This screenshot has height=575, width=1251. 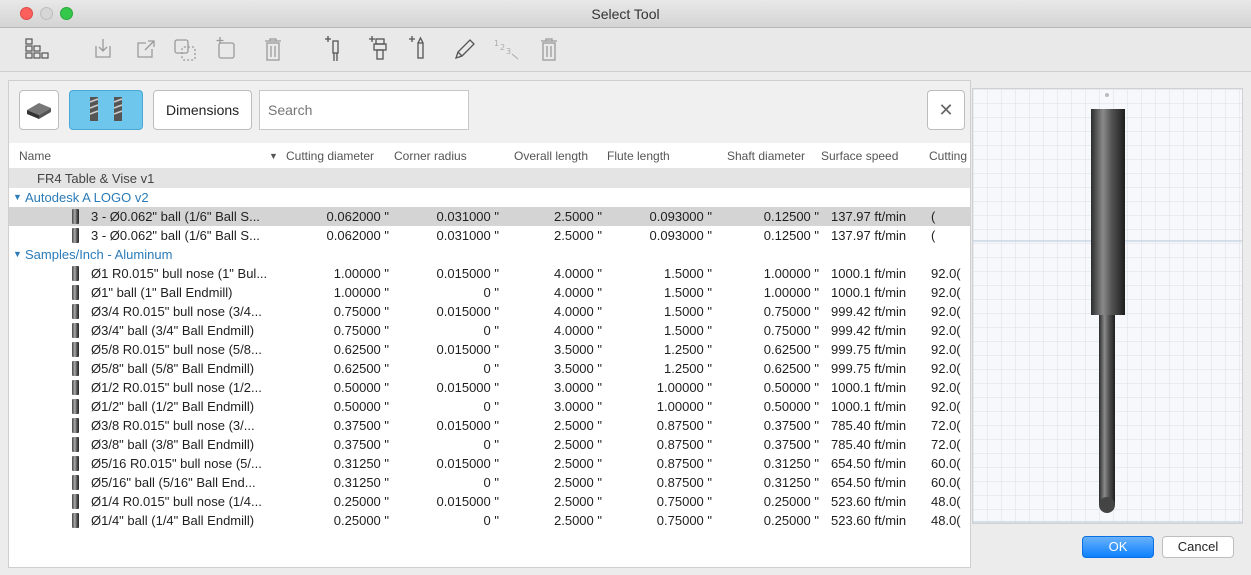 What do you see at coordinates (869, 311) in the screenshot?
I see `cell-surface-speed: 999.42 ft/min` at bounding box center [869, 311].